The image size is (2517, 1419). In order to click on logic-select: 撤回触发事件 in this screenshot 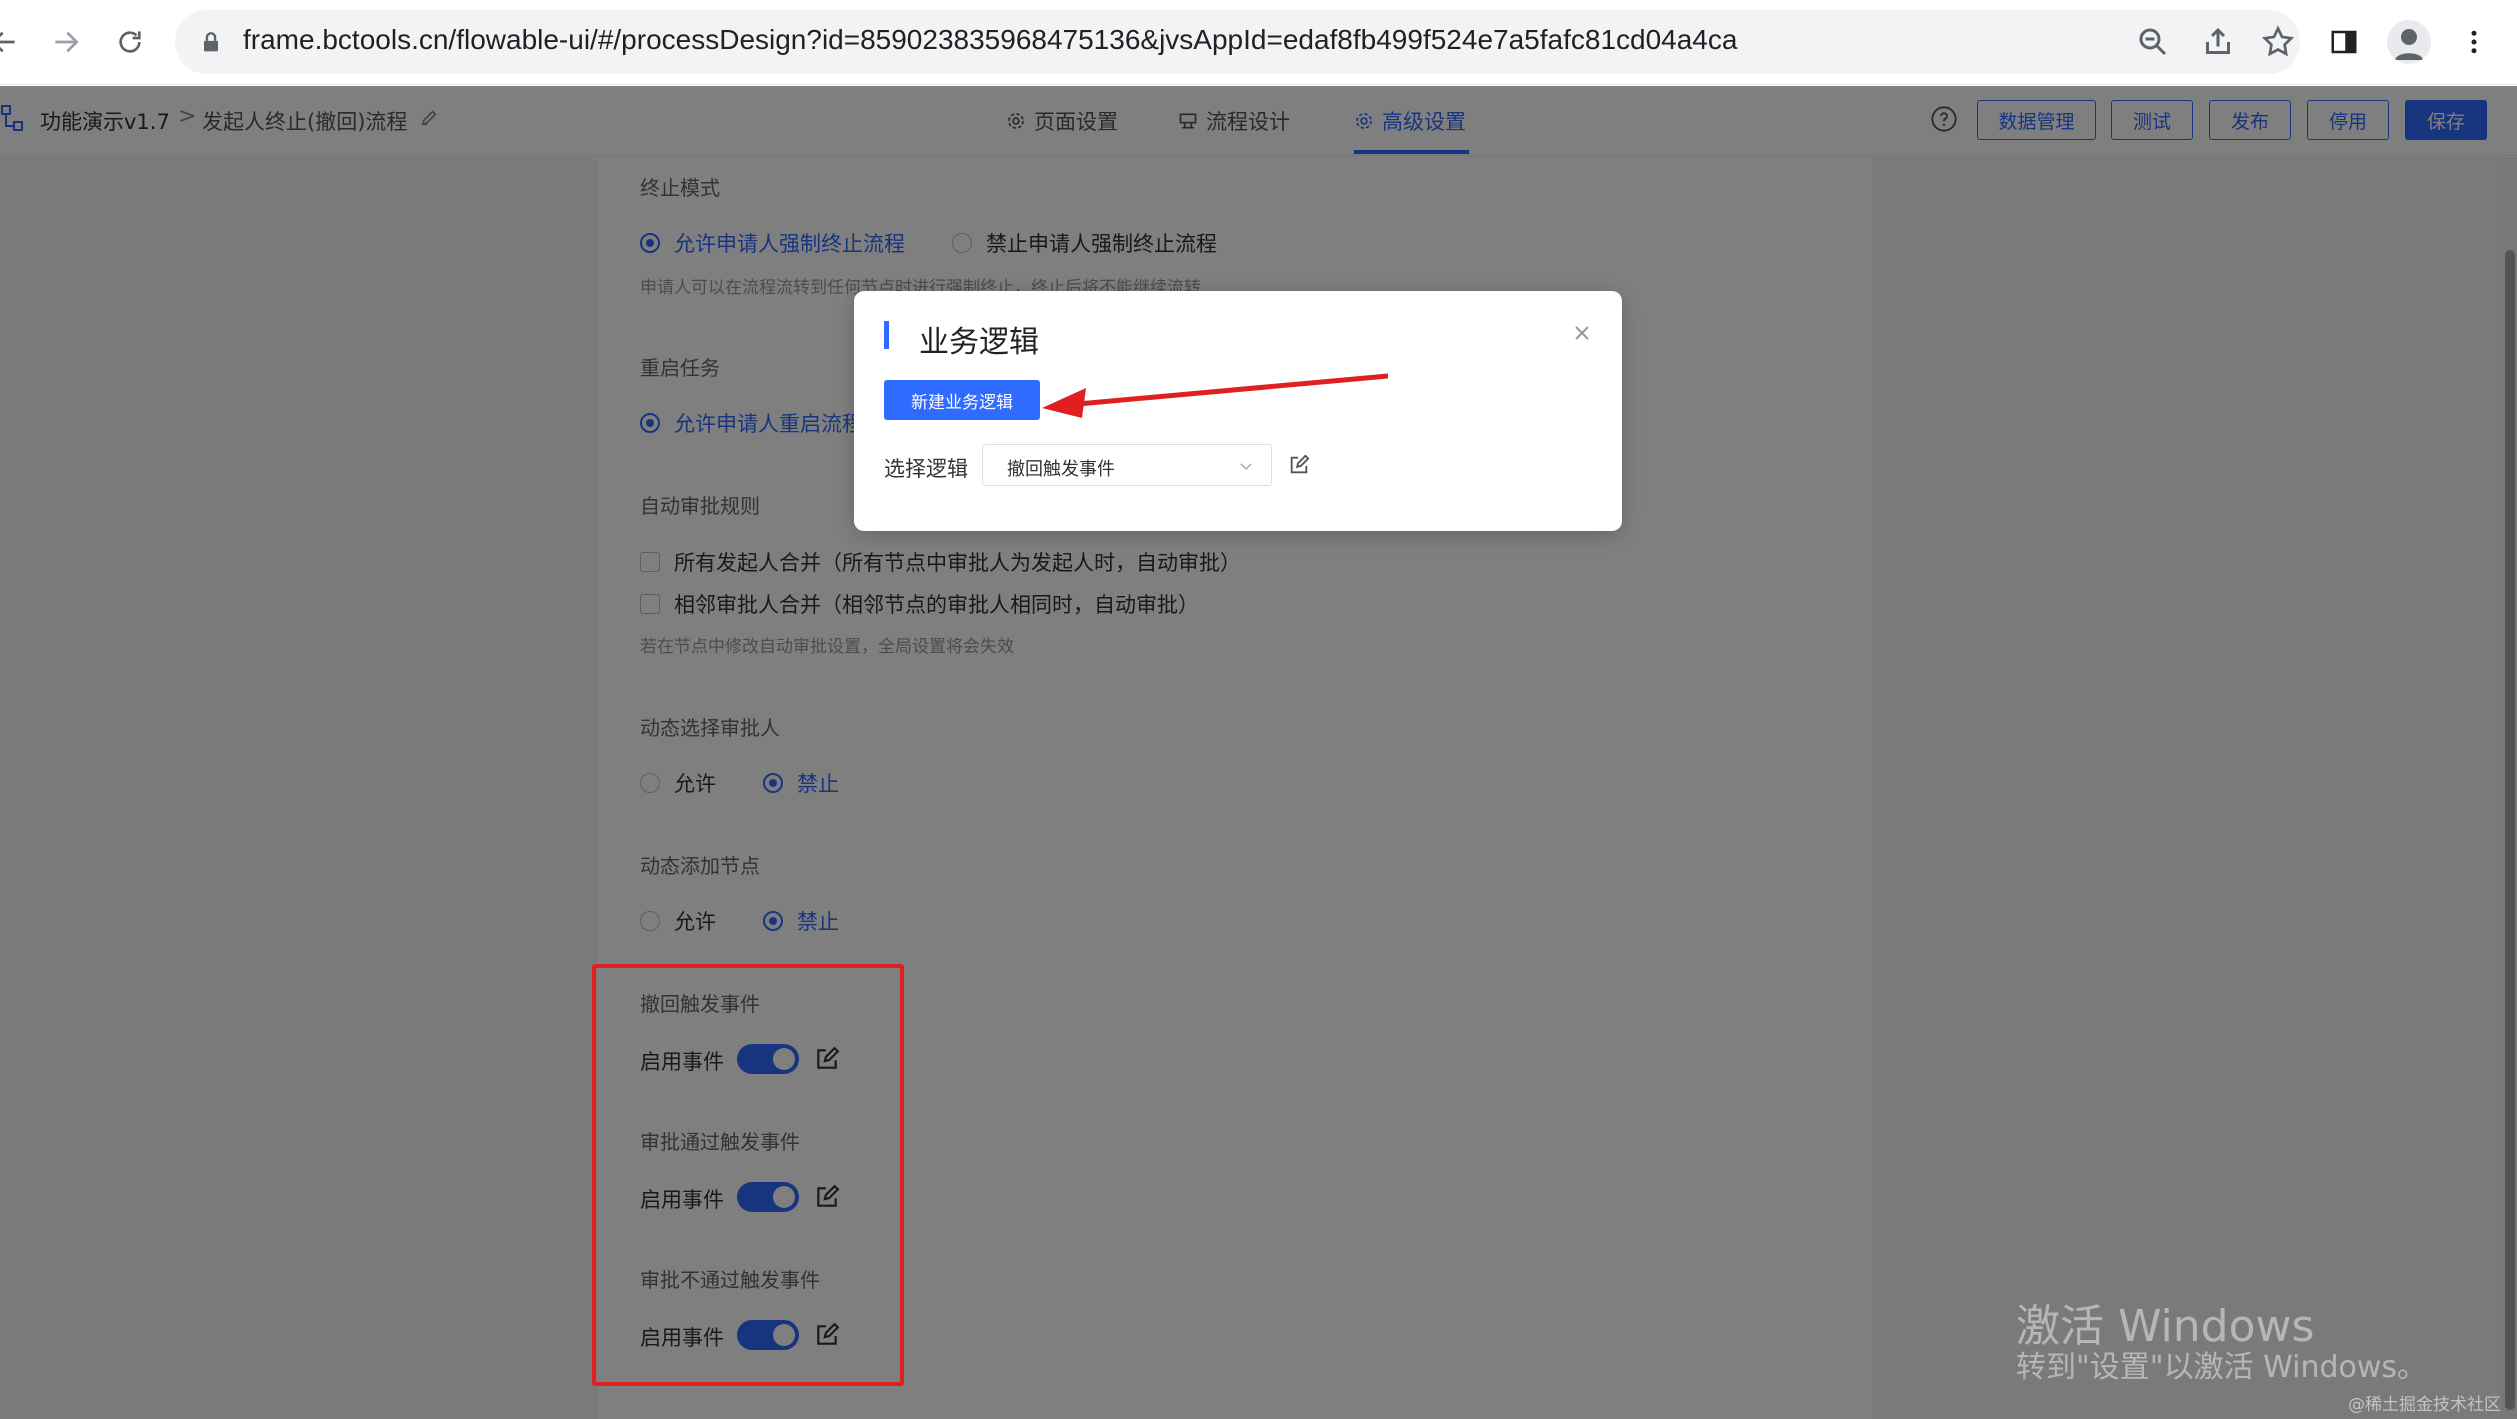, I will do `click(1127, 465)`.